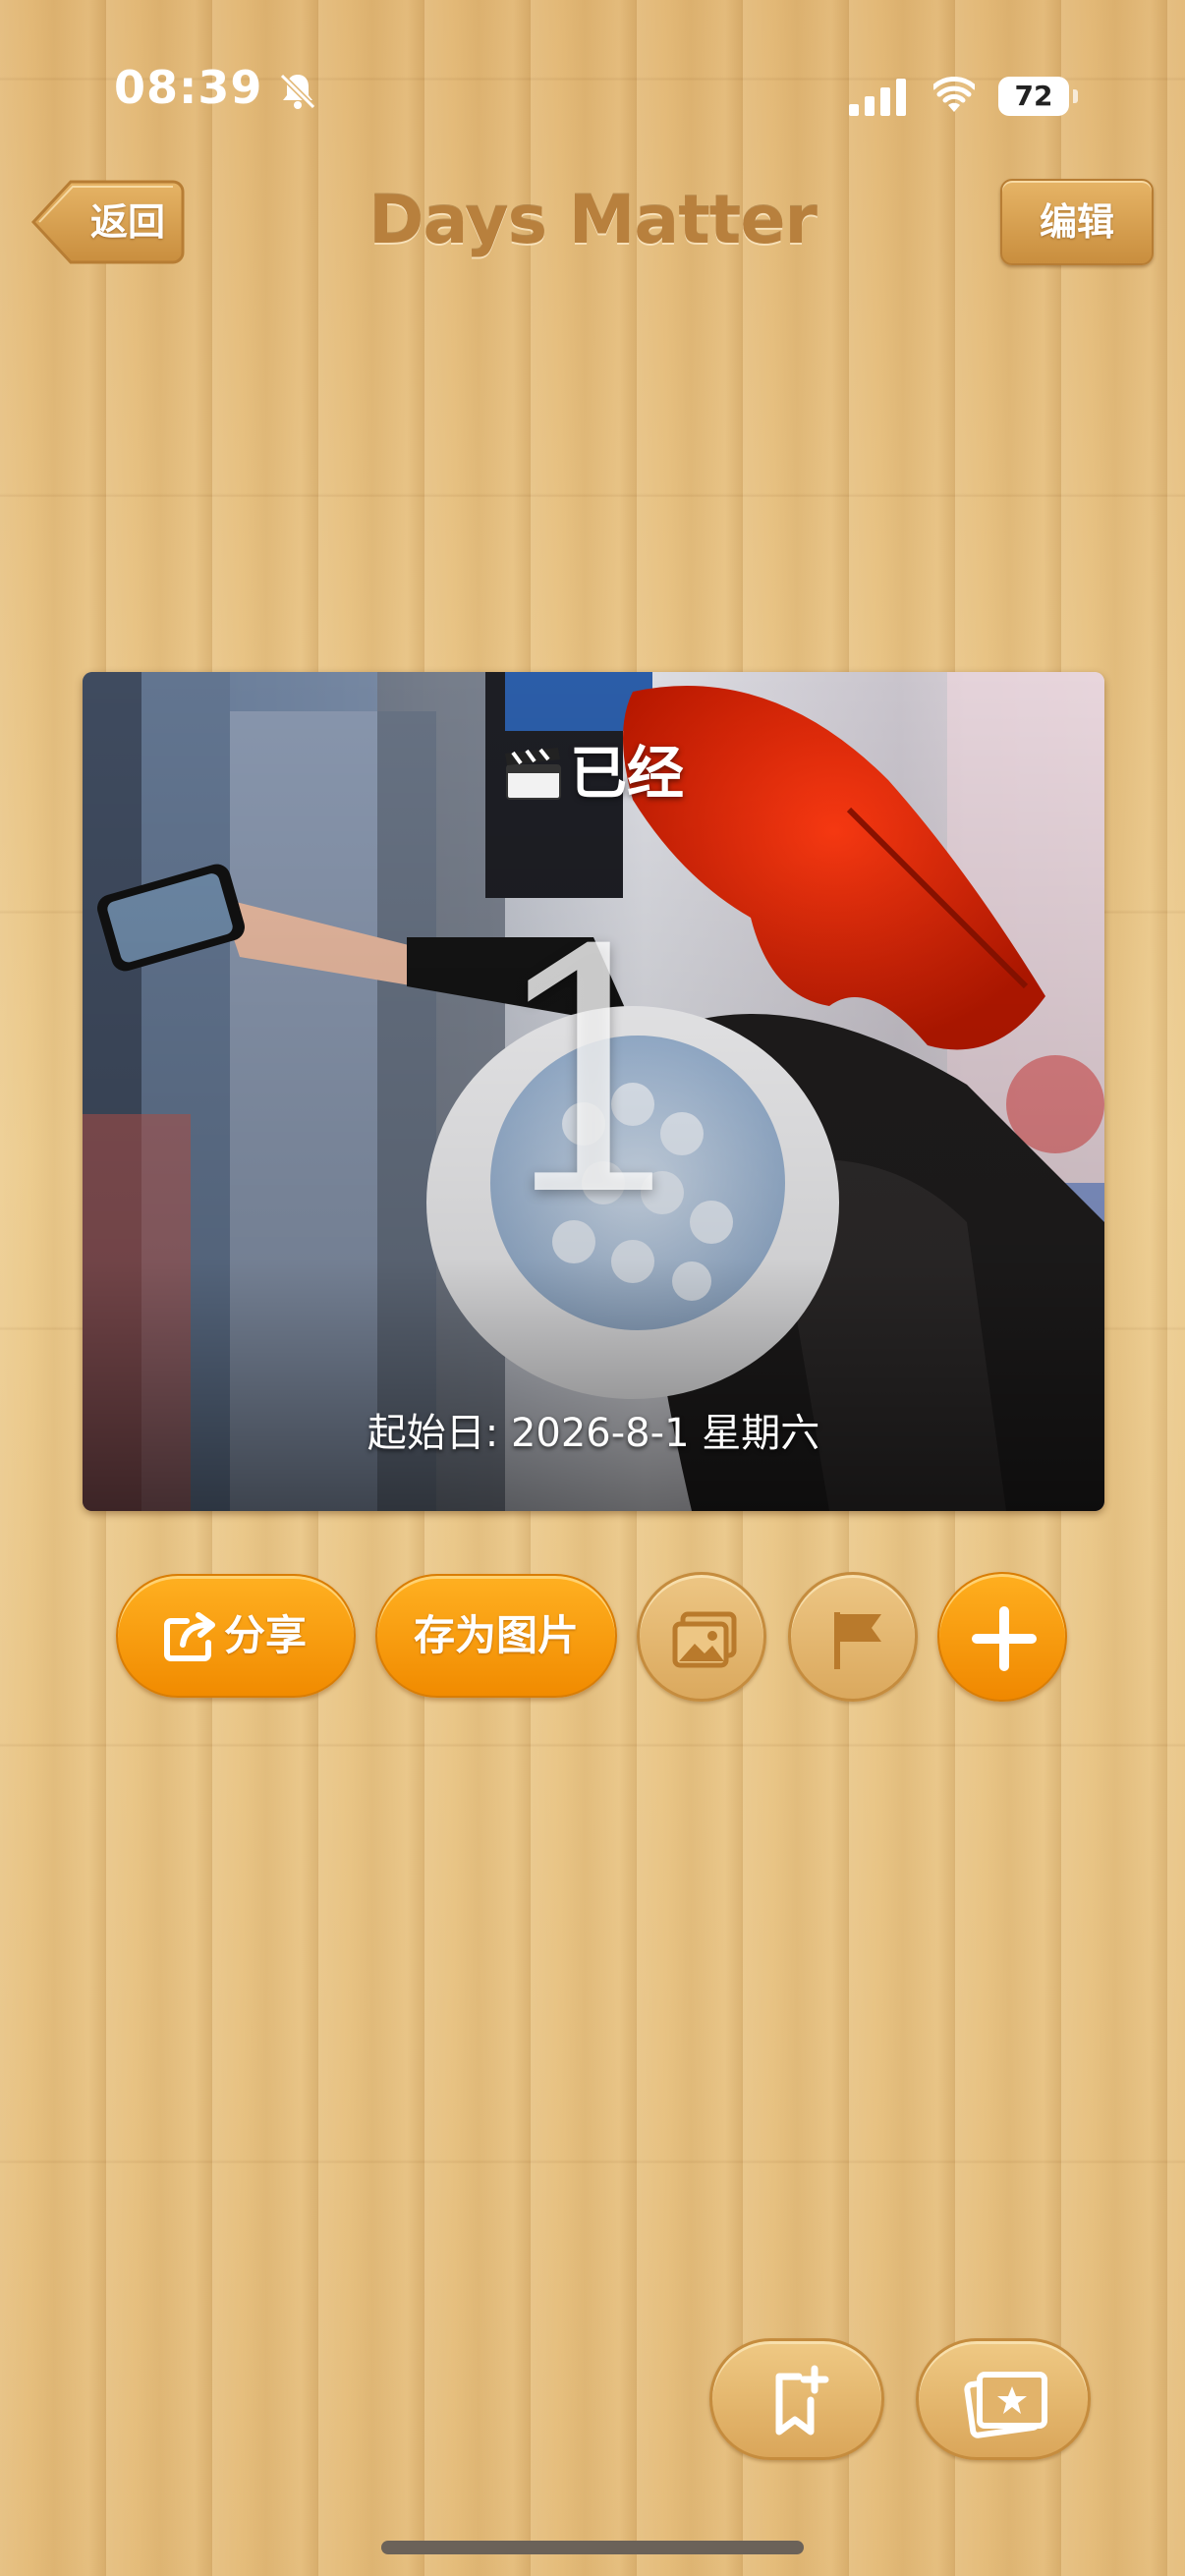  I want to click on flag-icon, so click(858, 1640).